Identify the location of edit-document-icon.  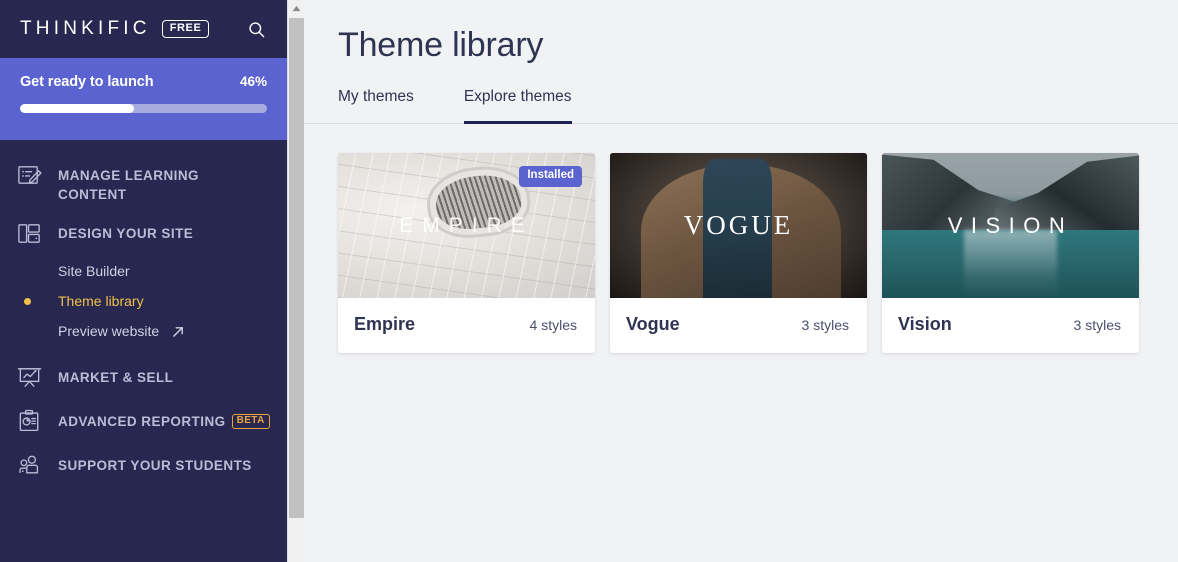
(29, 175).